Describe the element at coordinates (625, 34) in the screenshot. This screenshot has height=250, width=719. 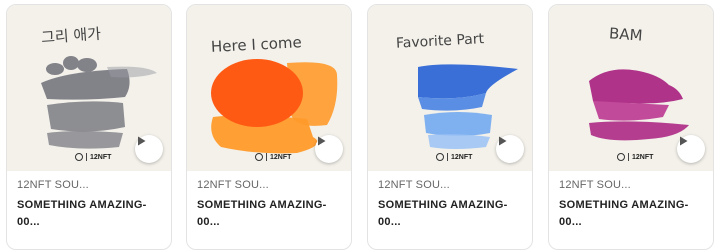
I see `handwritten-caption: BAM` at that location.